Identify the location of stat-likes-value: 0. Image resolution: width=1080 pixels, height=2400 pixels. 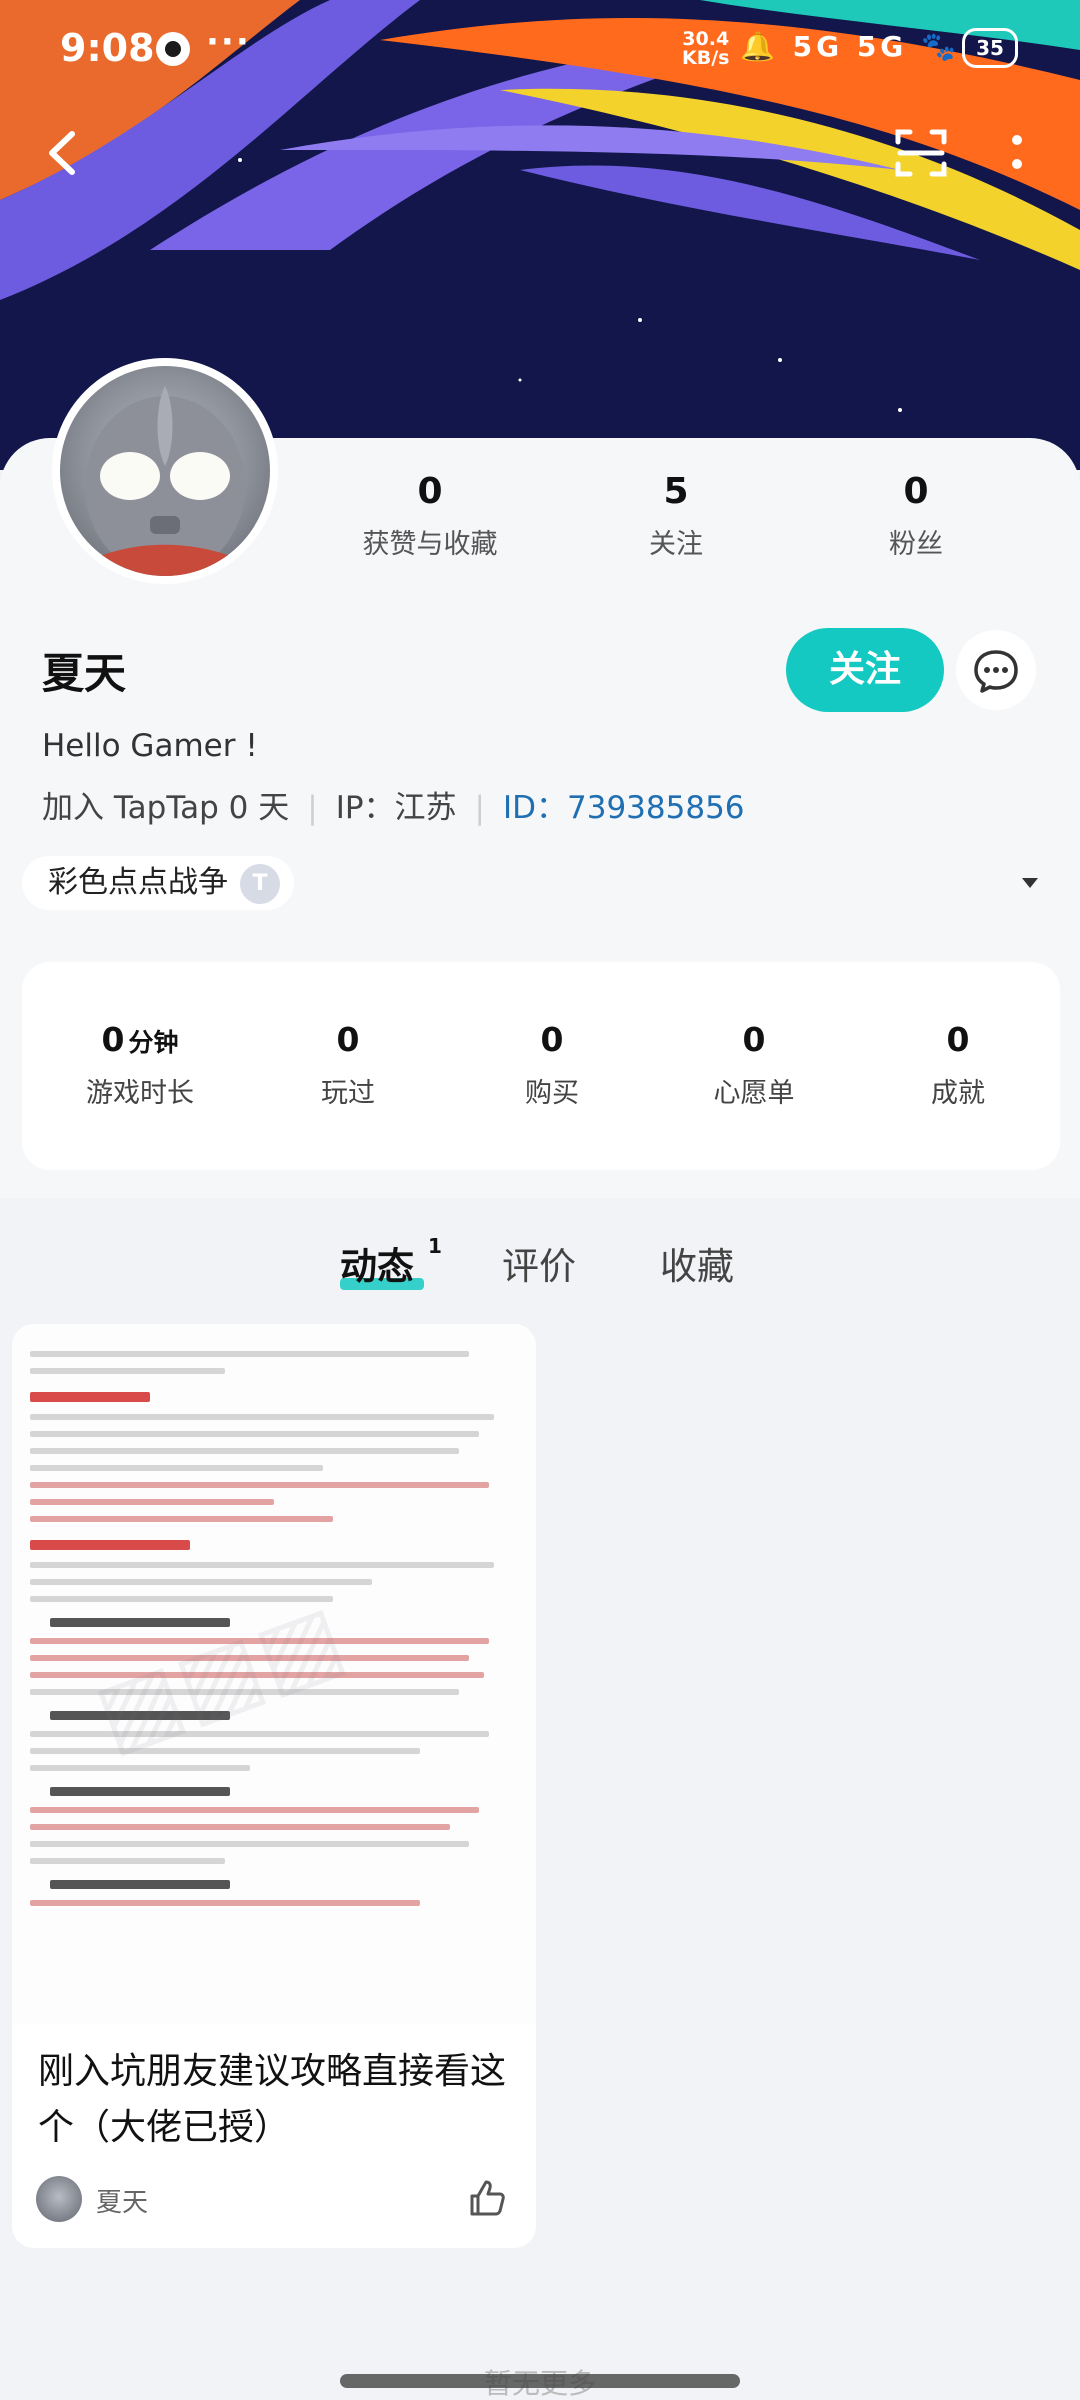
(430, 491).